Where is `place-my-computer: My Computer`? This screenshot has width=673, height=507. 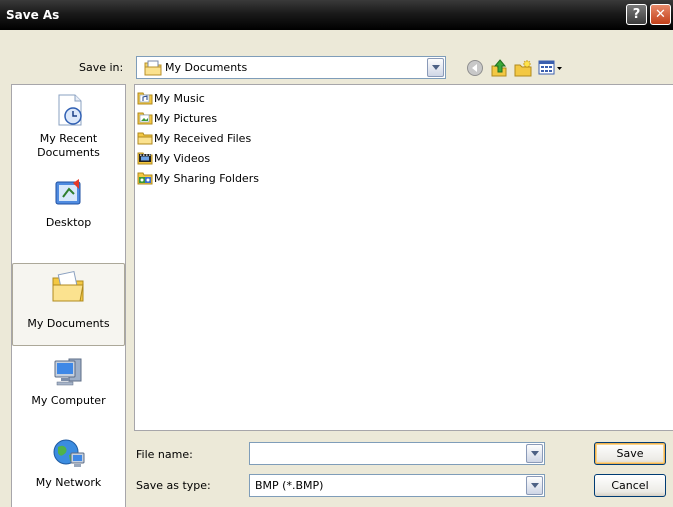
place-my-computer: My Computer is located at coordinates (68, 381).